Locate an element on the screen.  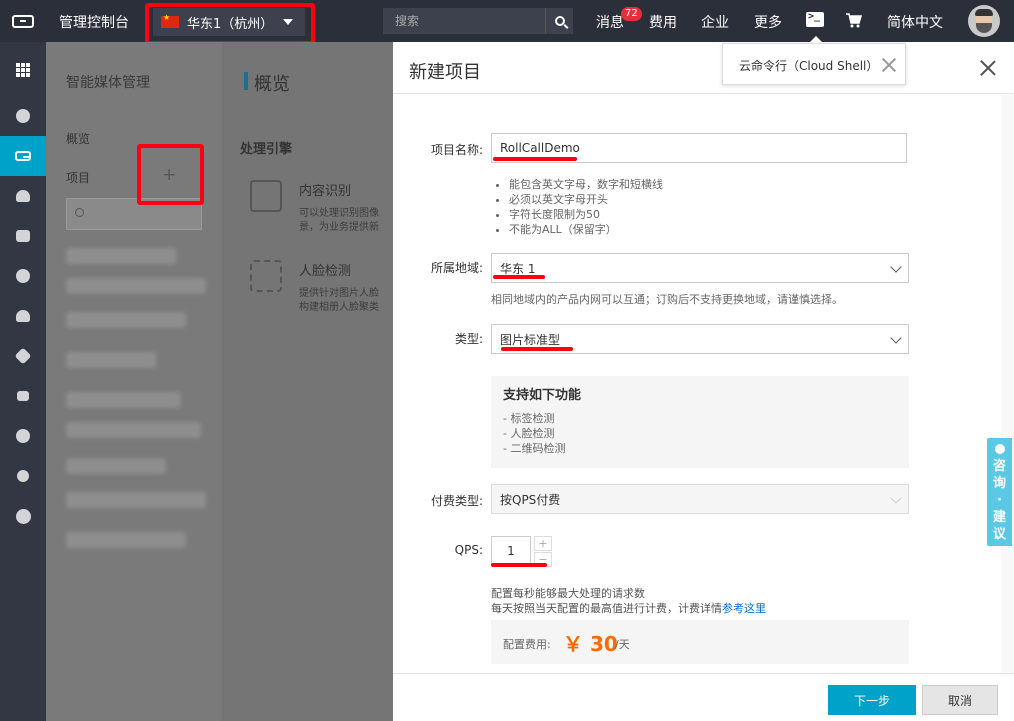
feature-desc: 提供针对图片人脸 is located at coordinates (339, 293).